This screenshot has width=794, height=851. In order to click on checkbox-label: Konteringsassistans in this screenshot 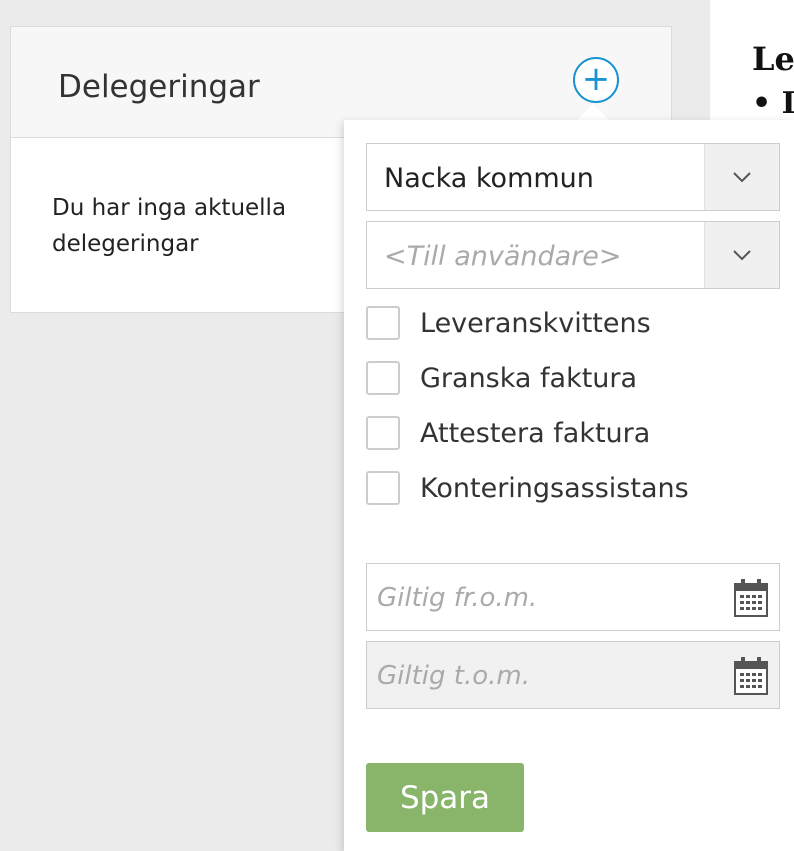, I will do `click(554, 488)`.